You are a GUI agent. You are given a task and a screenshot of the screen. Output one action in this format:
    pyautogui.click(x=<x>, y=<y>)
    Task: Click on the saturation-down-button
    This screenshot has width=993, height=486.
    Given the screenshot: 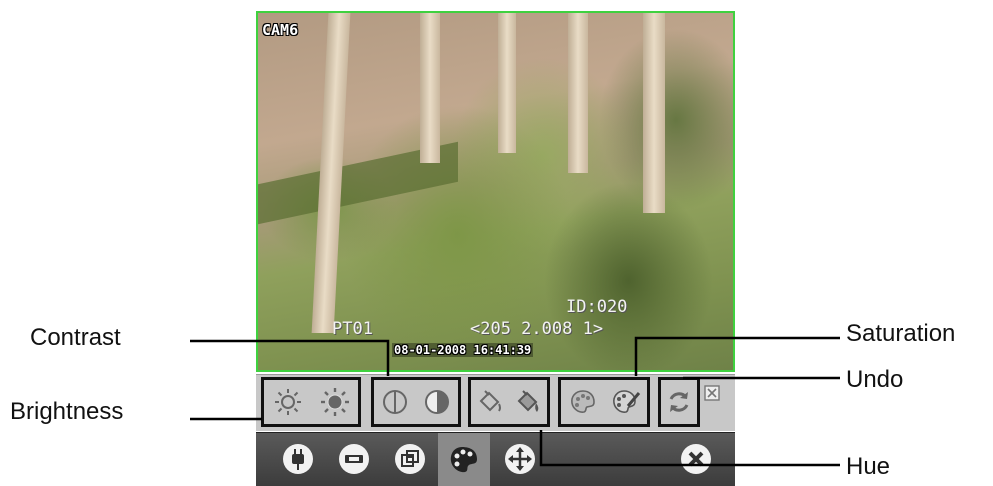 What is the action you would take?
    pyautogui.click(x=583, y=402)
    